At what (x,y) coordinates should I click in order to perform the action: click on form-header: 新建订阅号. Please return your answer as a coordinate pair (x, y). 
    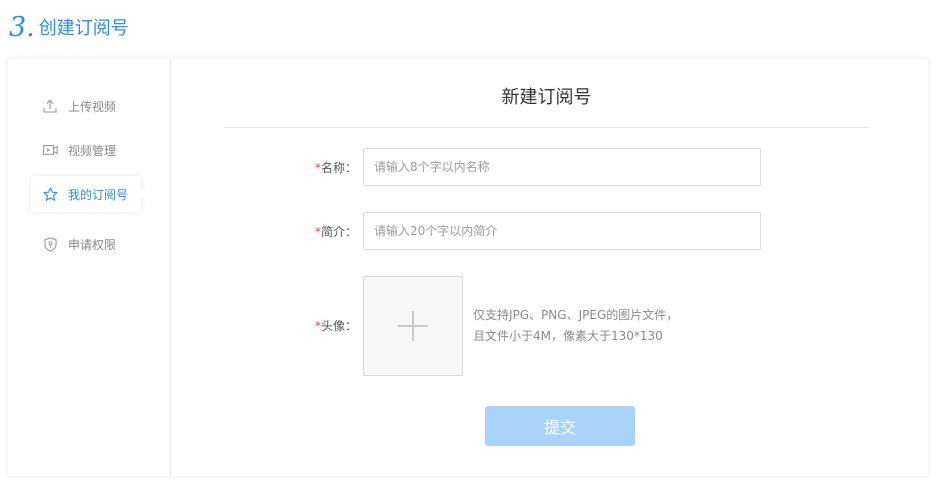
    Looking at the image, I should click on (546, 93).